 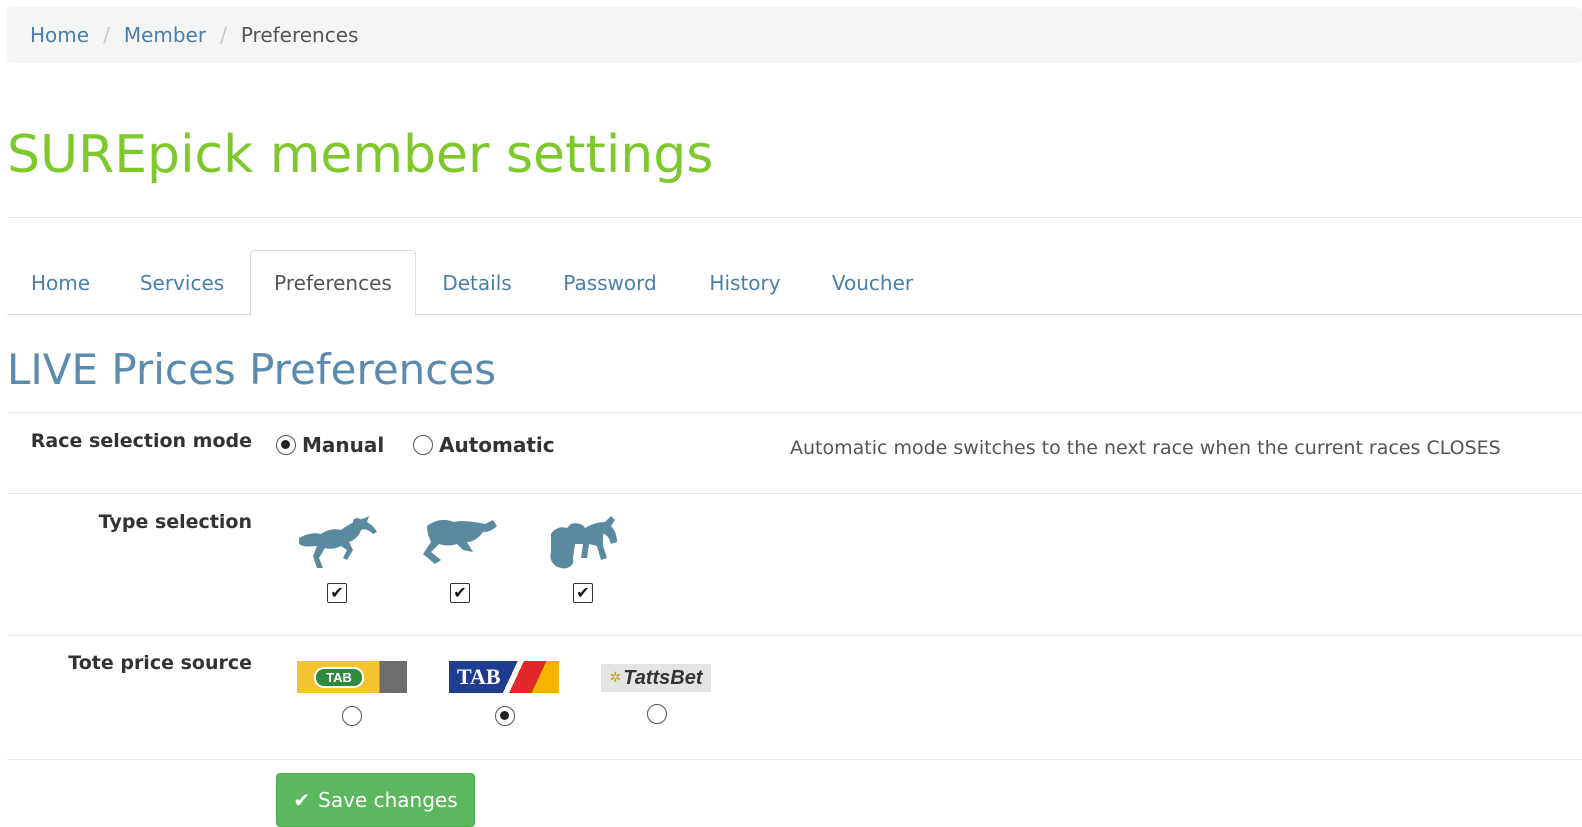 What do you see at coordinates (872, 282) in the screenshot?
I see `tab-voucher: Voucher` at bounding box center [872, 282].